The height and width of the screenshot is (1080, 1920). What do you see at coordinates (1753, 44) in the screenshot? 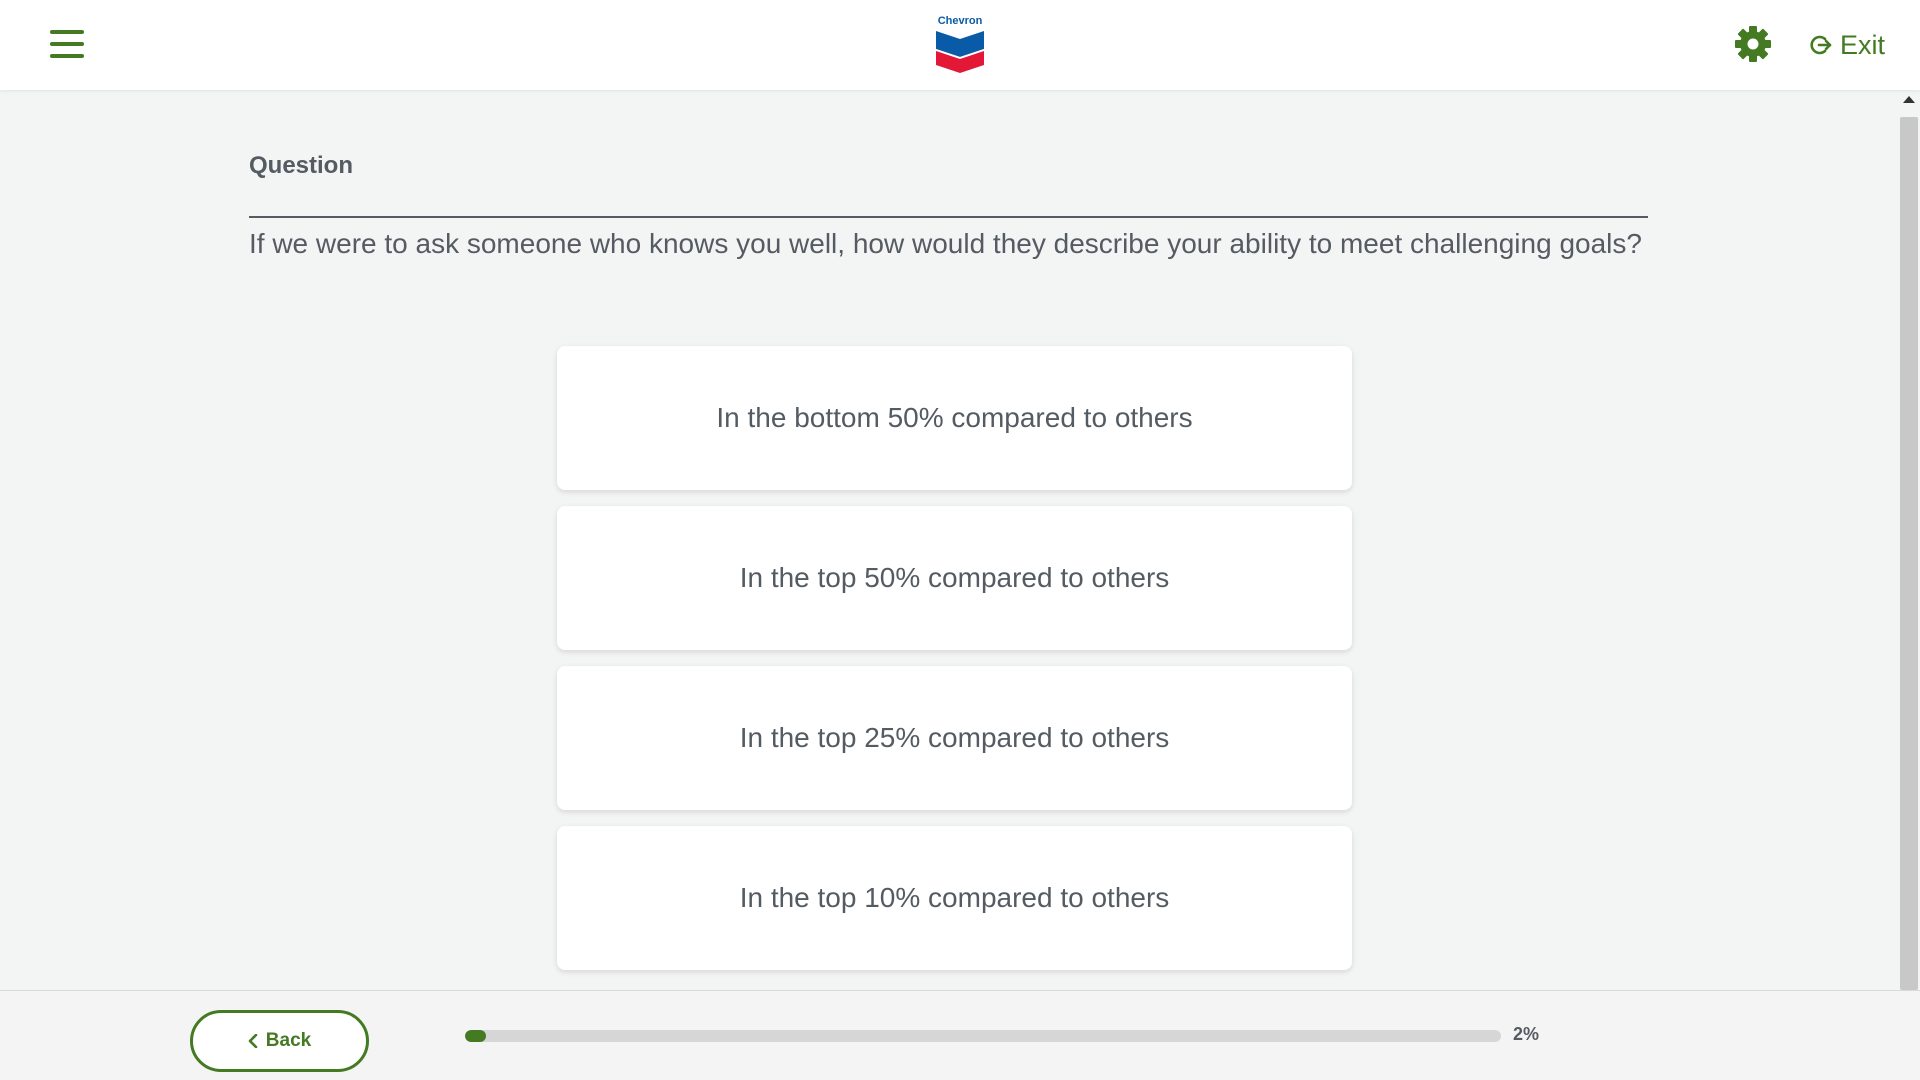
I see `gear-icon` at bounding box center [1753, 44].